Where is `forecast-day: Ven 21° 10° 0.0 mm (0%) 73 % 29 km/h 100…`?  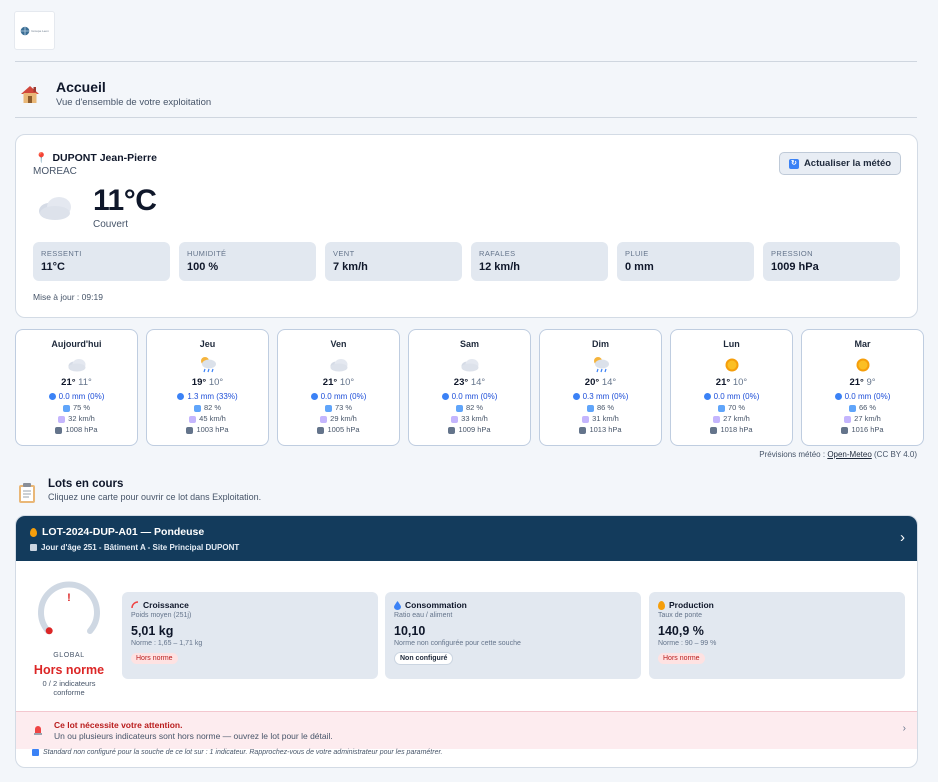
forecast-day: Ven 21° 10° 0.0 mm (0%) 73 % 29 km/h 100… is located at coordinates (338, 387).